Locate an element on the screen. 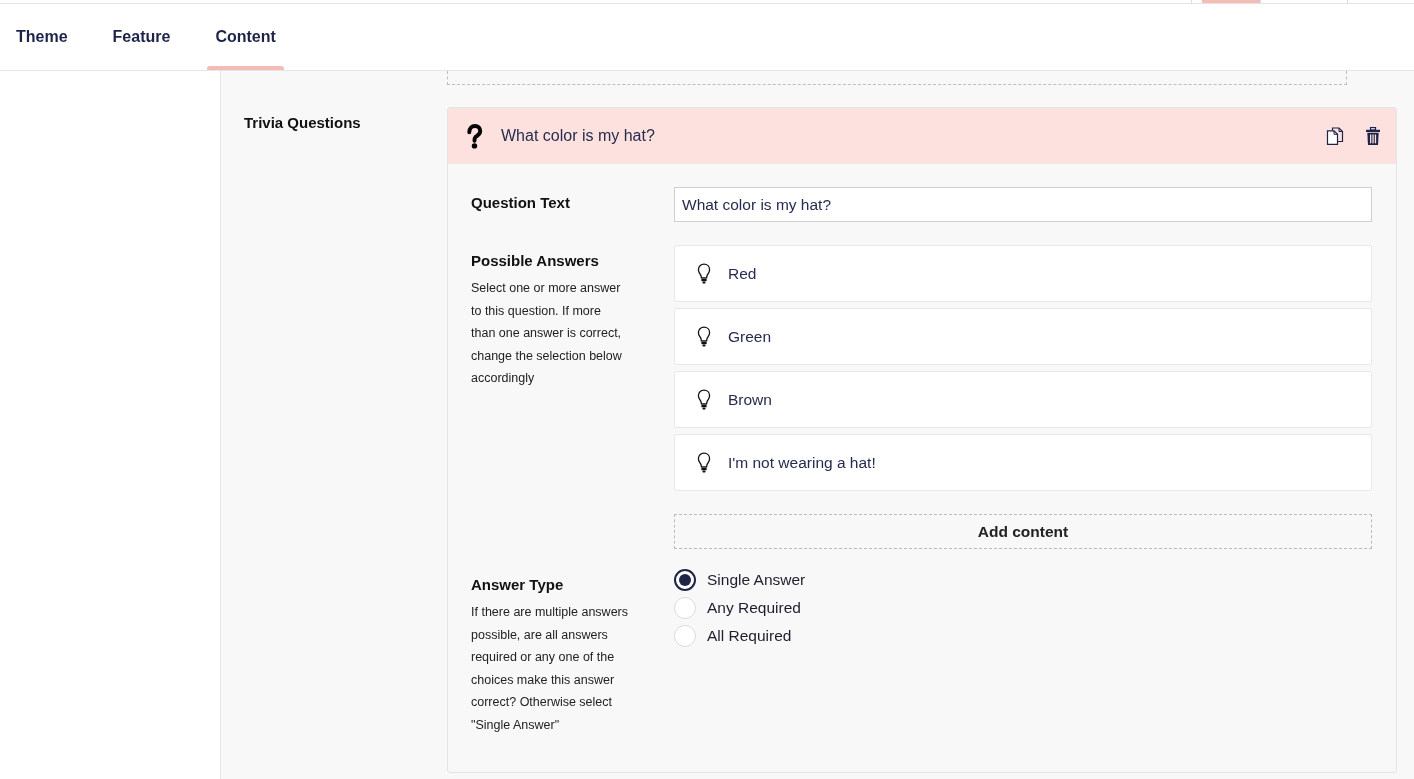 This screenshot has height=779, width=1414. field-label: Question Text is located at coordinates (521, 203).